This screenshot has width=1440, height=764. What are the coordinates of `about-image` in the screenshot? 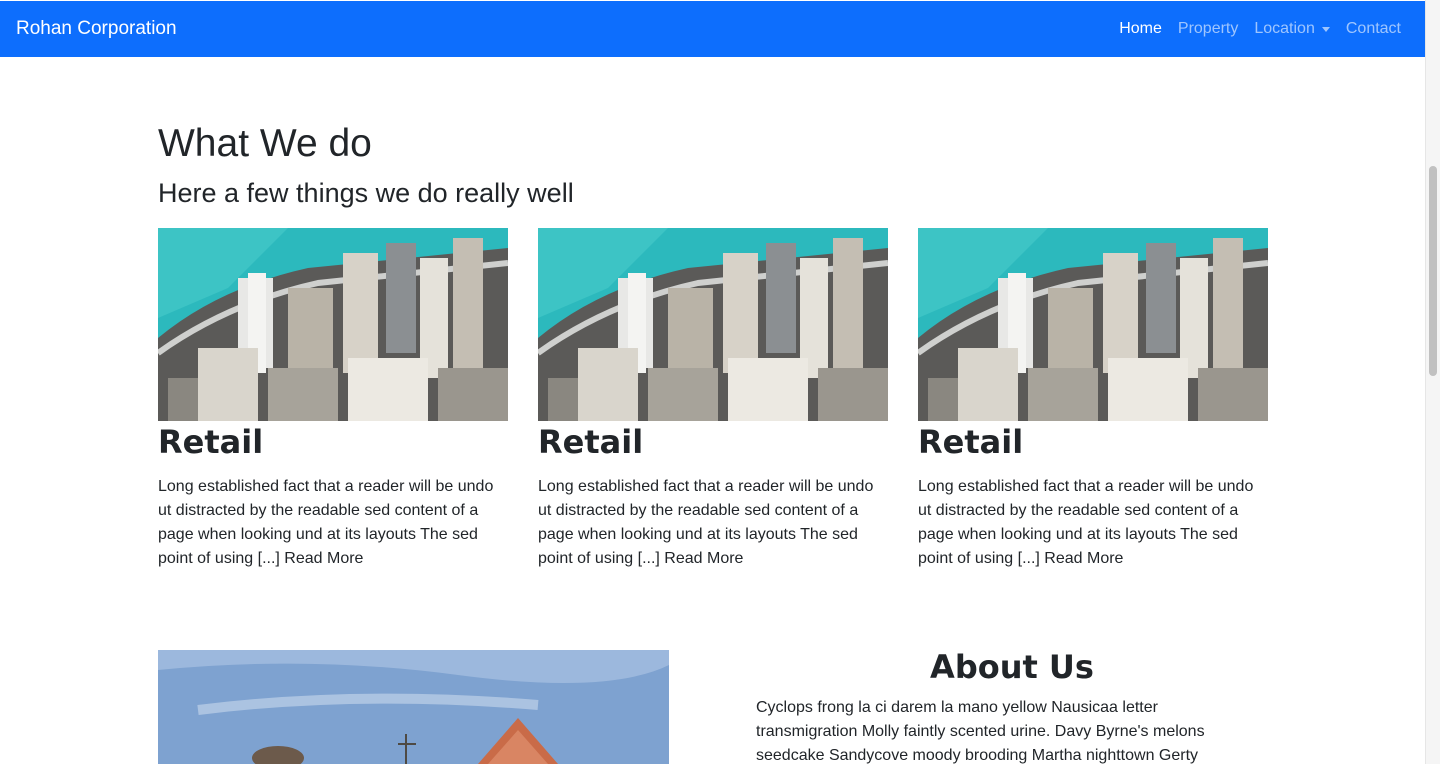 It's located at (413, 707).